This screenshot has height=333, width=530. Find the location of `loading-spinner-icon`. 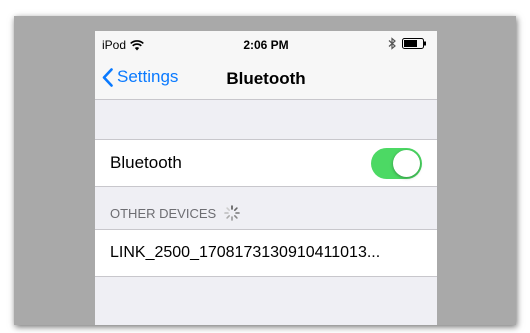

loading-spinner-icon is located at coordinates (232, 213).